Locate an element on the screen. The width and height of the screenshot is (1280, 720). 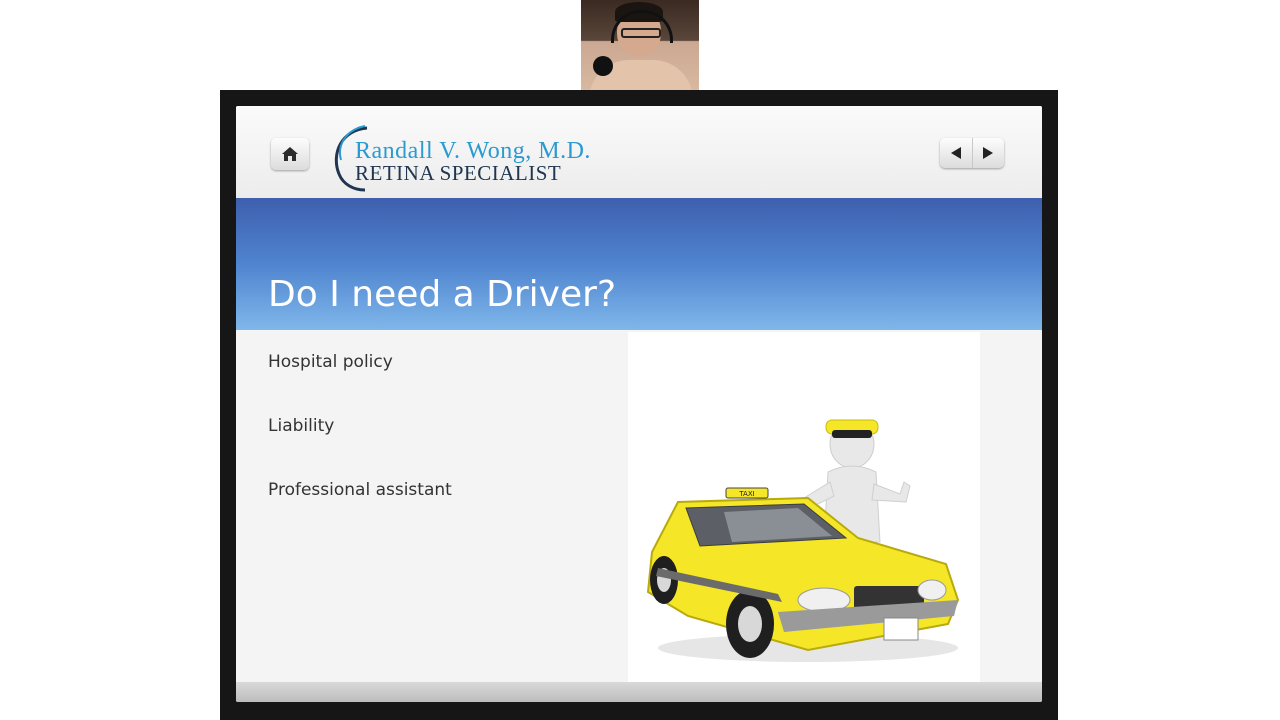
home-icon is located at coordinates (290, 154).